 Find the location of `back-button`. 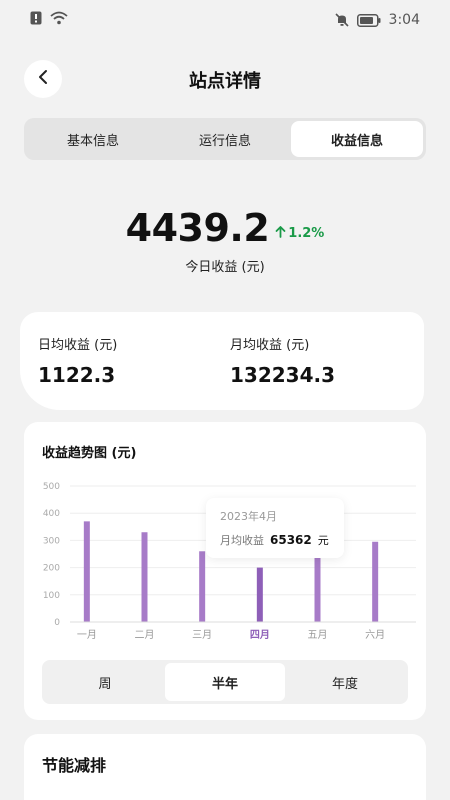

back-button is located at coordinates (43, 79).